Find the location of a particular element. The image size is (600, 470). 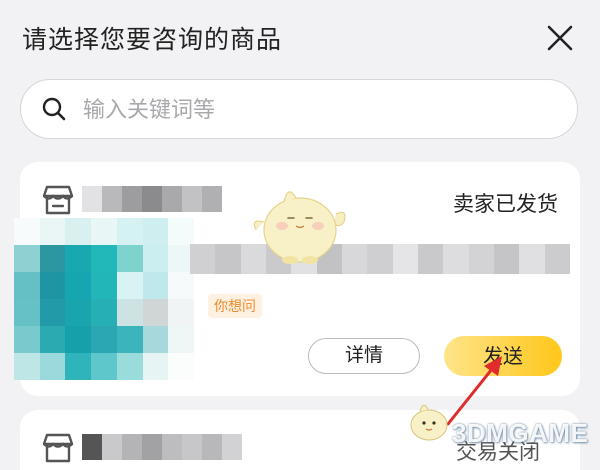

search-input is located at coordinates (318, 110).